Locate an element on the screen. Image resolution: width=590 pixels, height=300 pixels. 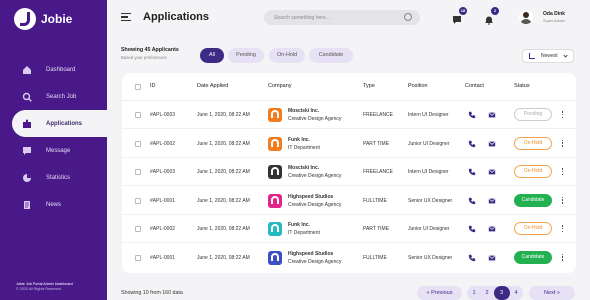
previous-page-button: « Previous is located at coordinates (439, 293).